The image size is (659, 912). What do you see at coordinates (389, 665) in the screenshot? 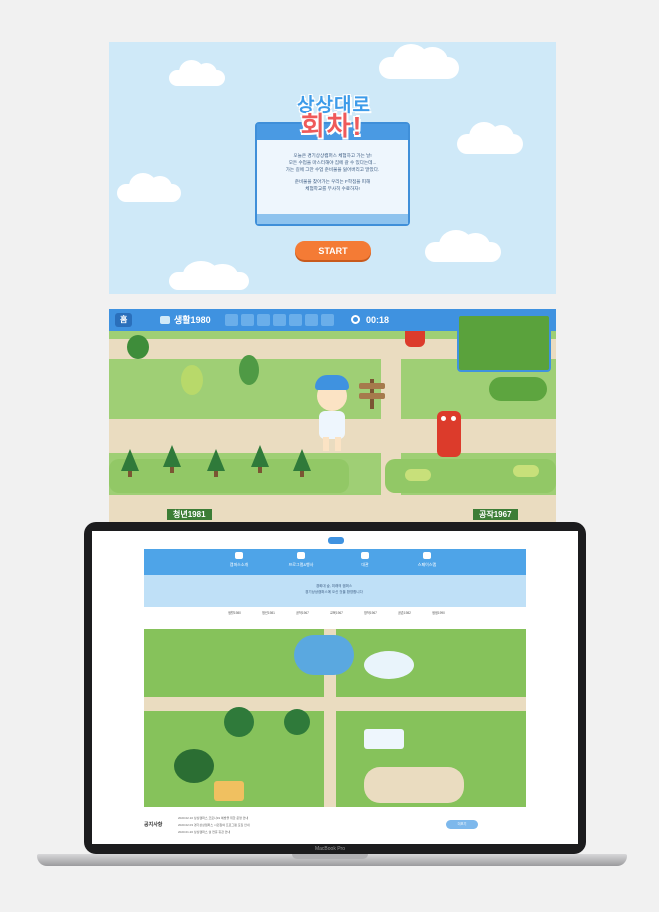
I see `map-plaza` at bounding box center [389, 665].